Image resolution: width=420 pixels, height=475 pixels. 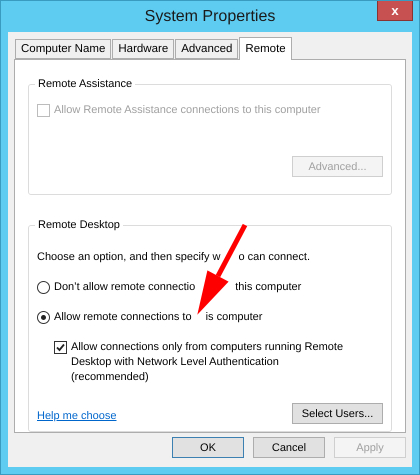 I want to click on checkmark-icon, so click(x=60, y=347).